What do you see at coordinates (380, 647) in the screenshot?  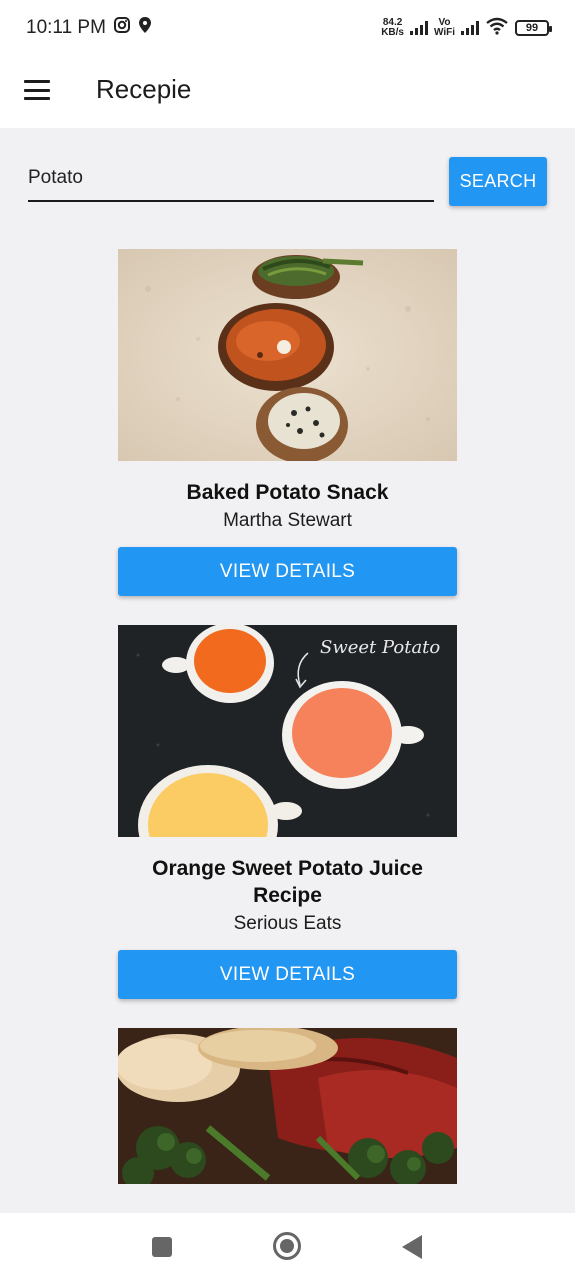 I see `handwriting-label: Sweet Potato` at bounding box center [380, 647].